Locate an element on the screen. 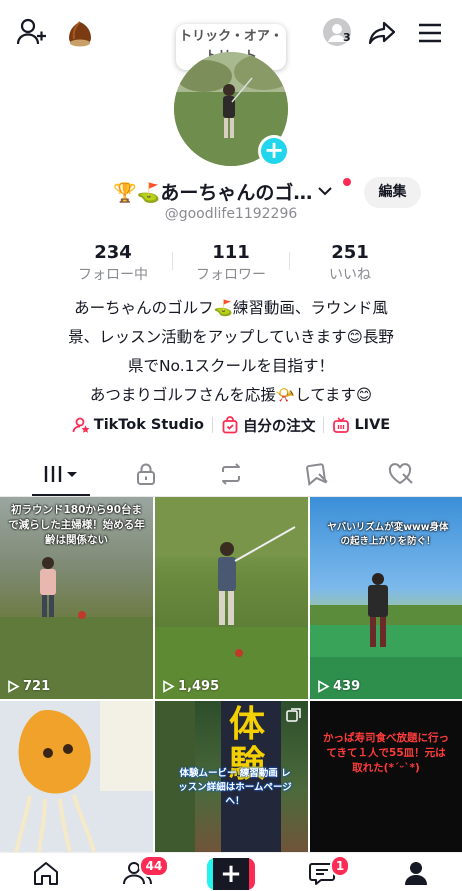 The width and height of the screenshot is (462, 891). tab-videos is located at coordinates (61, 474).